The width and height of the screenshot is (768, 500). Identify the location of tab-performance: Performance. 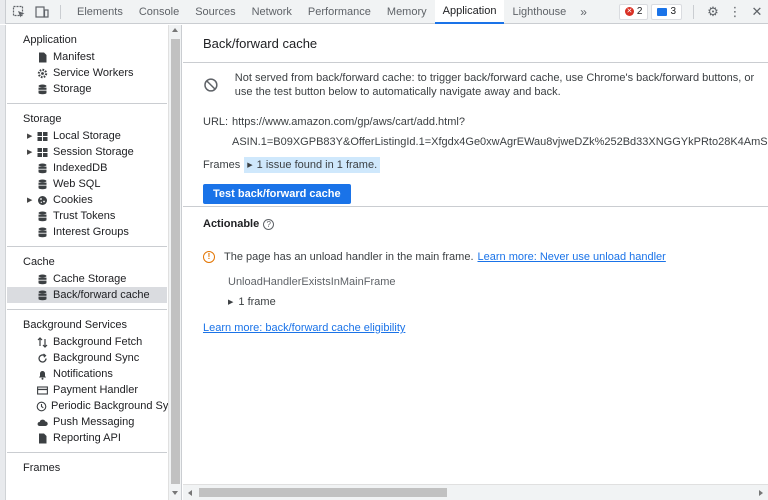
(339, 12).